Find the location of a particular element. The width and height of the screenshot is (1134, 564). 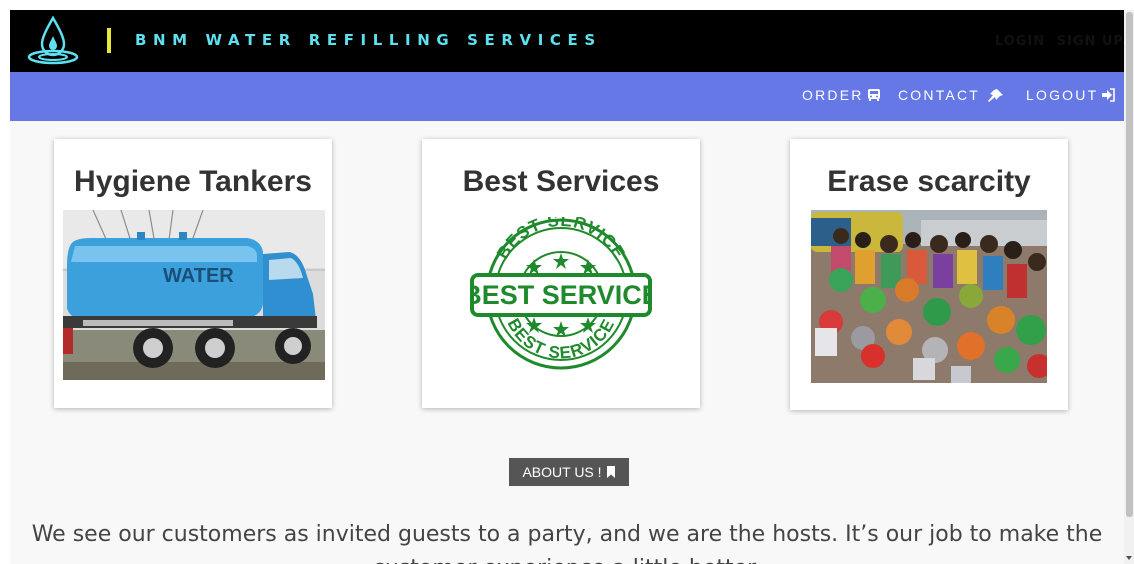

nav-logout: LOGOUT is located at coordinates (1071, 95).